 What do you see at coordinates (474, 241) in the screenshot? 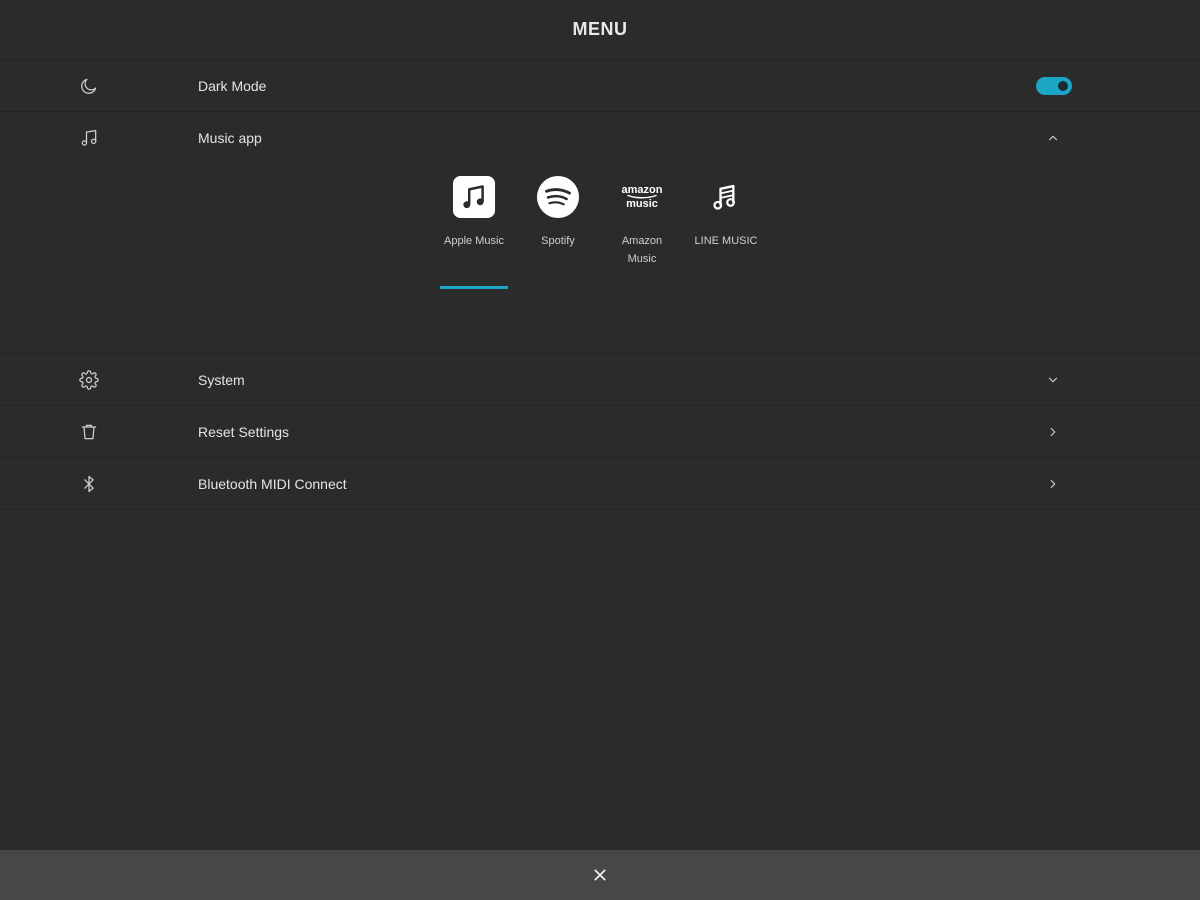
I see `app-label: Apple Music` at bounding box center [474, 241].